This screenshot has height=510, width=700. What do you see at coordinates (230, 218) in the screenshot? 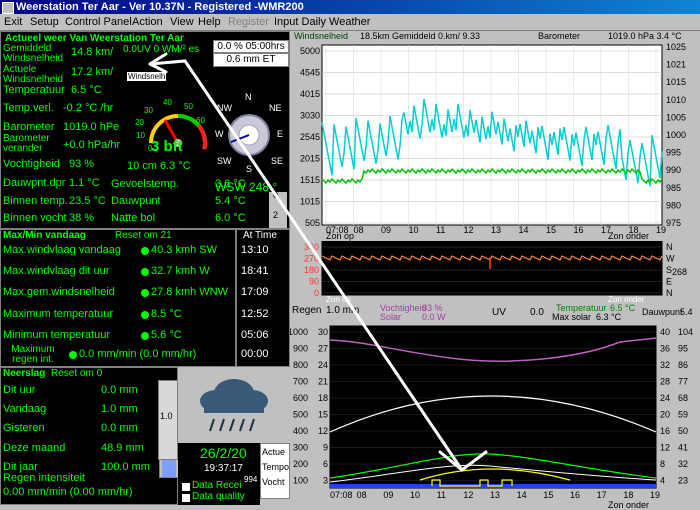
I see `wetbulb-value: 6.0 °C` at bounding box center [230, 218].